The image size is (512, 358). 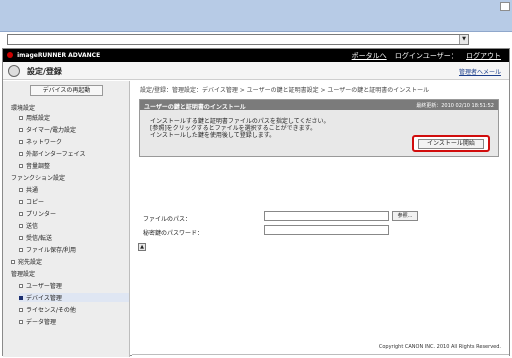 I want to click on sidebar-item-device-management: デバイス管理, so click(x=74, y=297).